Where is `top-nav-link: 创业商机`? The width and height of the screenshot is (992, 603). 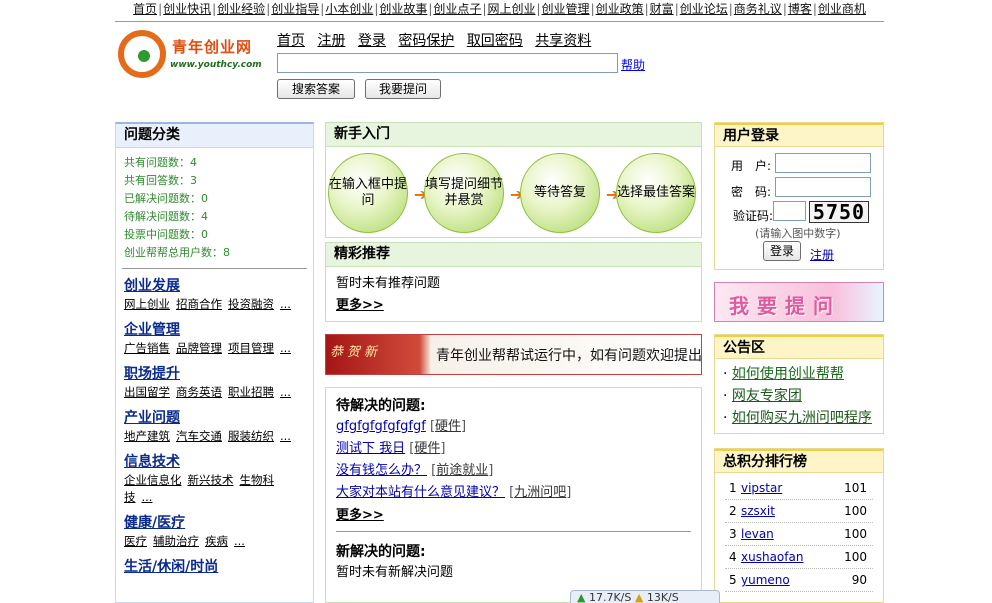 top-nav-link: 创业商机 is located at coordinates (842, 9).